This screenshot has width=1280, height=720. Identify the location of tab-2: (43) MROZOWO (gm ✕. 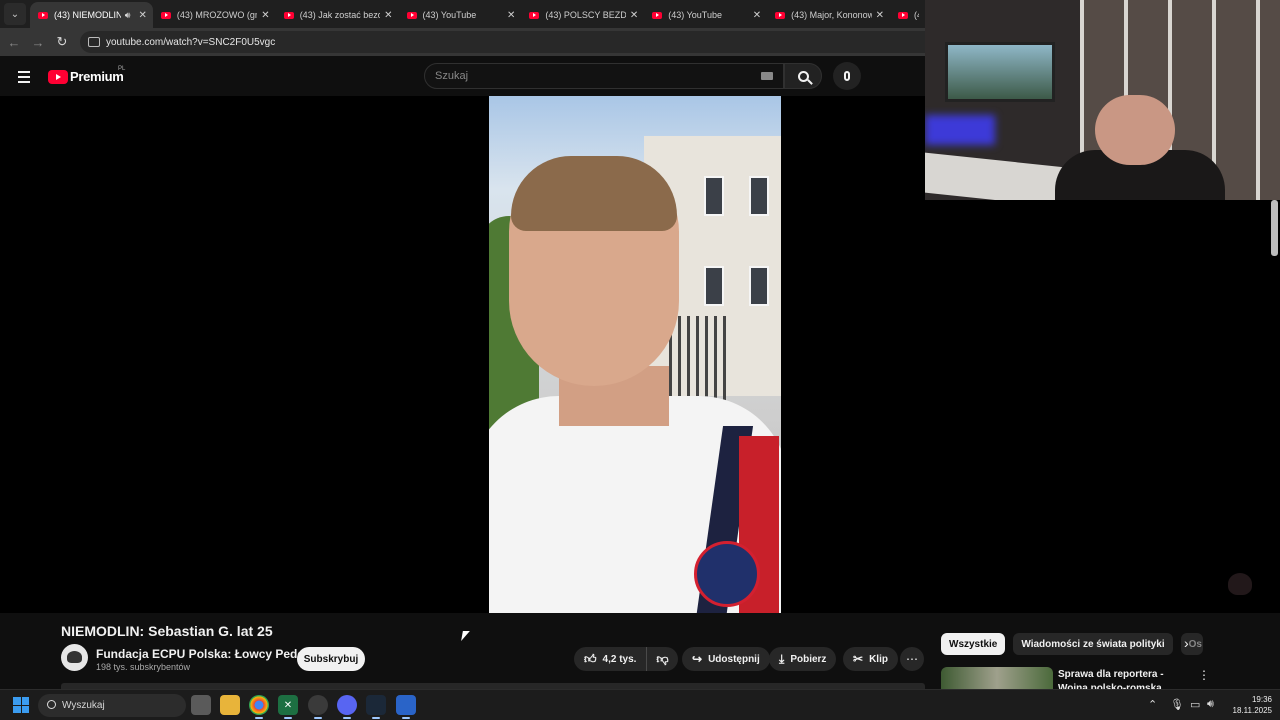
(214, 15).